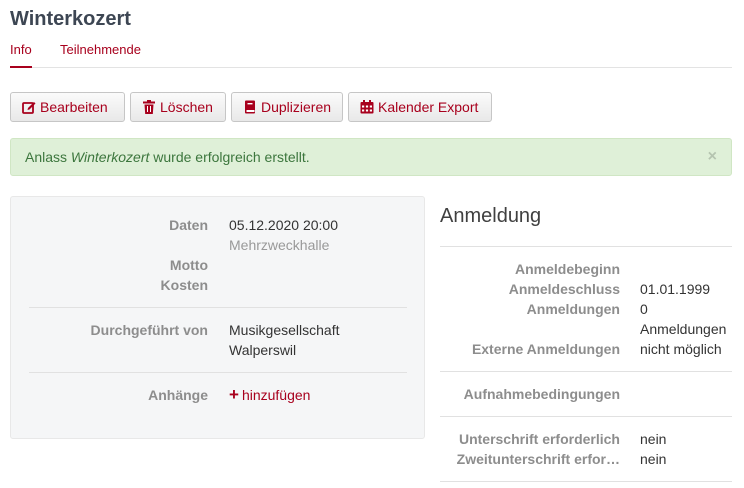  I want to click on second-signature-value: nein, so click(653, 459).